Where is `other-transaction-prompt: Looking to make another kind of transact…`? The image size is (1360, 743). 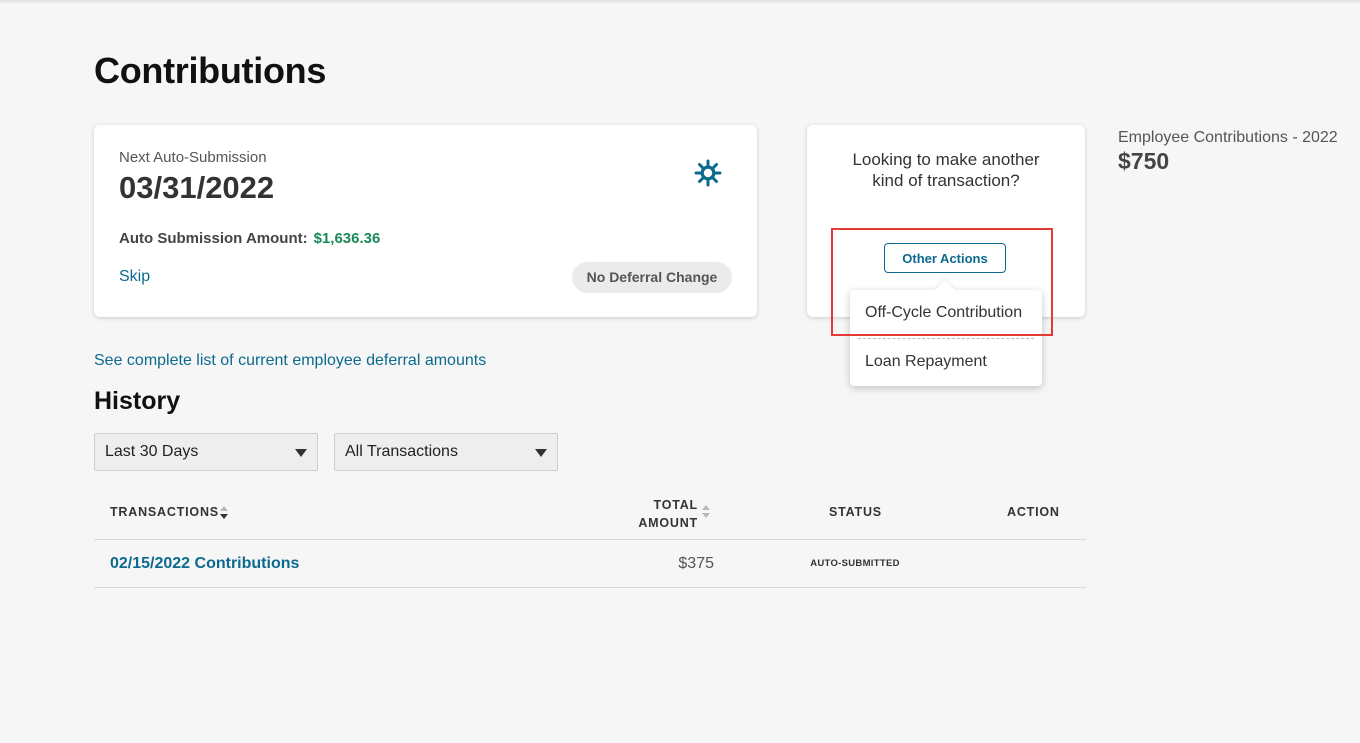 other-transaction-prompt: Looking to make another kind of transact… is located at coordinates (946, 170).